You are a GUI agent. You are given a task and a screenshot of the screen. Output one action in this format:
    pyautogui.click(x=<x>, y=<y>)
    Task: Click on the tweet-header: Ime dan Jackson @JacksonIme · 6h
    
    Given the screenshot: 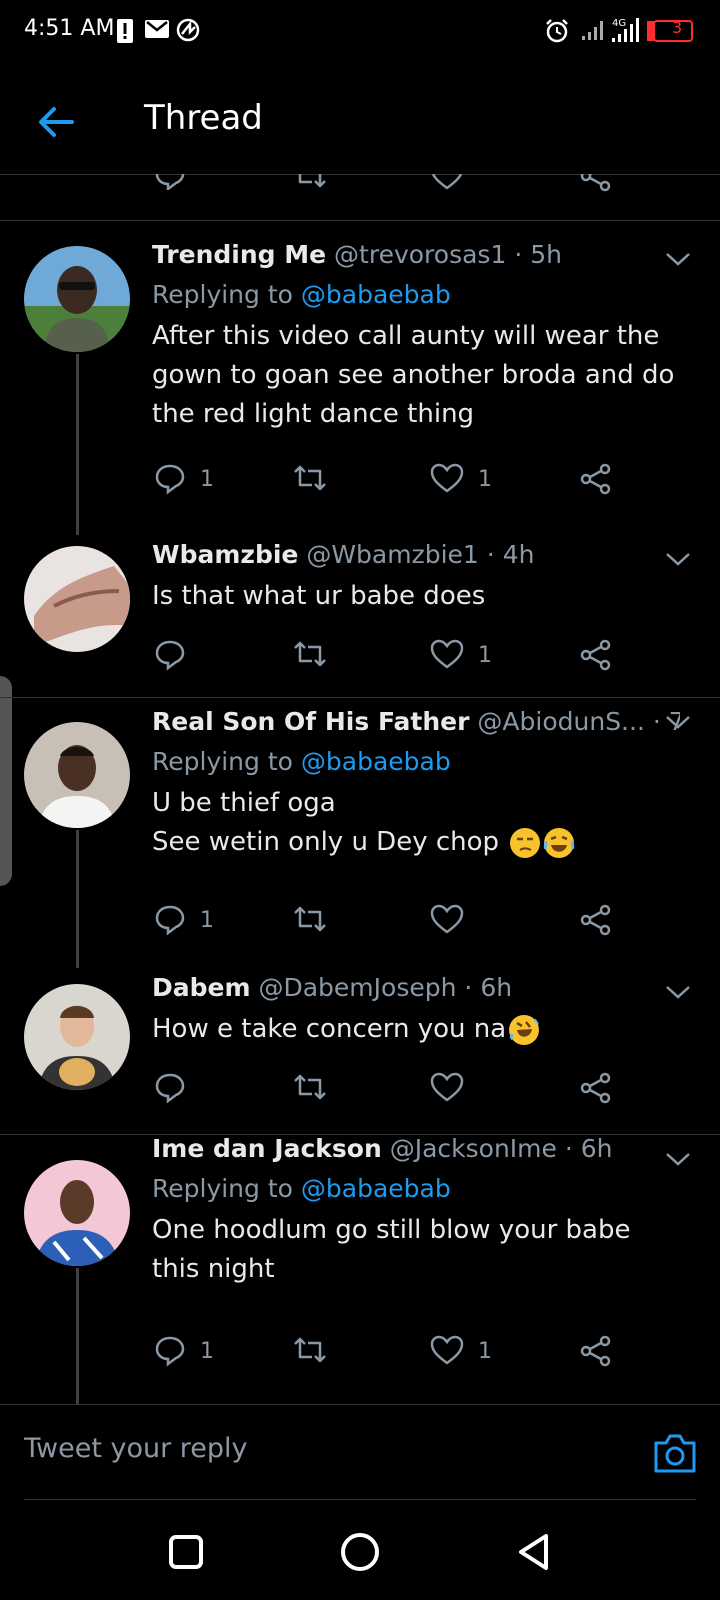 What is the action you would take?
    pyautogui.click(x=416, y=1149)
    